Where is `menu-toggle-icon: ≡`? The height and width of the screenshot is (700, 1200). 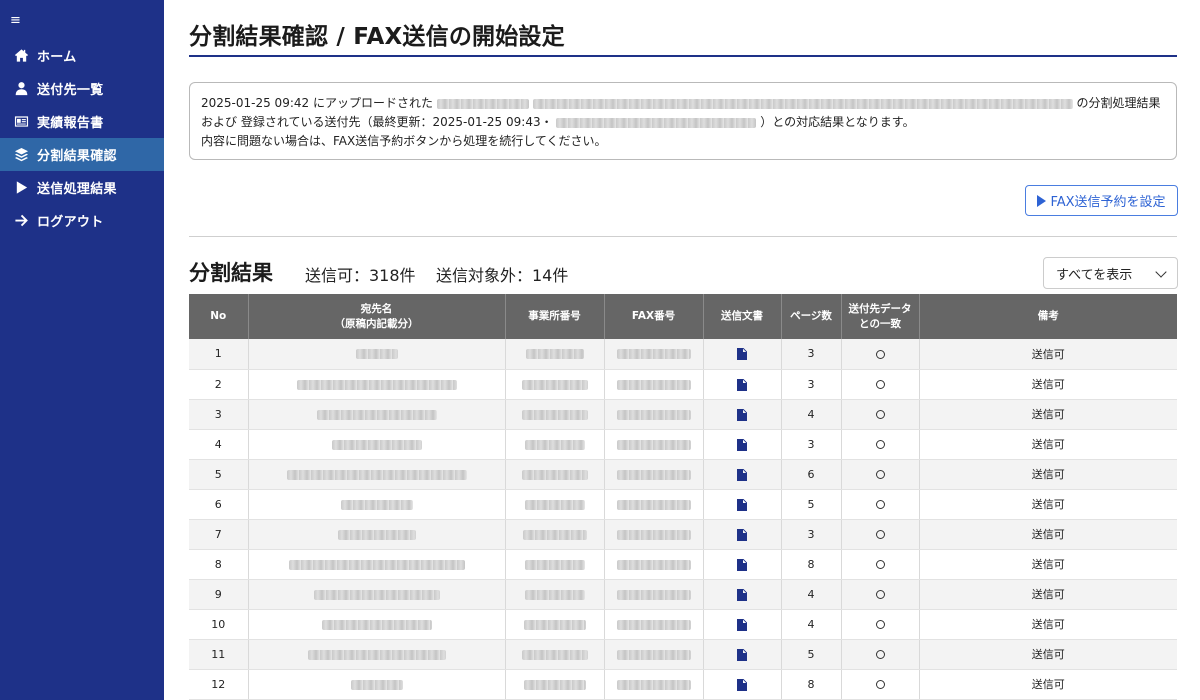 menu-toggle-icon: ≡ is located at coordinates (15, 21).